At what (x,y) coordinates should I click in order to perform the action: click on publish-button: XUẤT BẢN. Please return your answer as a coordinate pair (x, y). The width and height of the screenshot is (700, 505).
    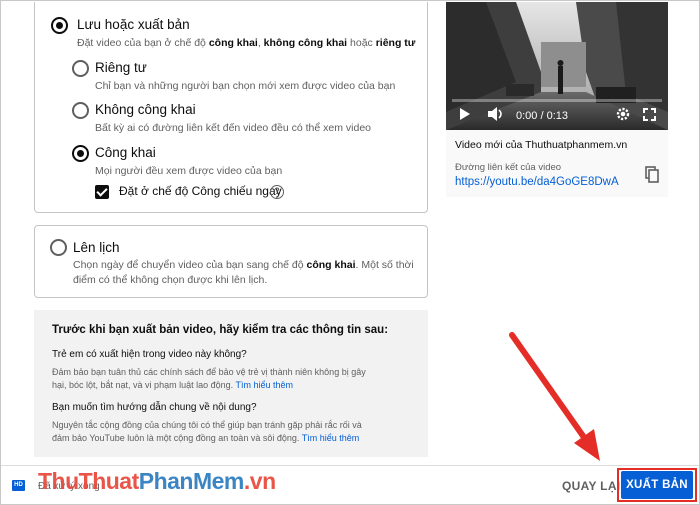
    Looking at the image, I should click on (657, 485).